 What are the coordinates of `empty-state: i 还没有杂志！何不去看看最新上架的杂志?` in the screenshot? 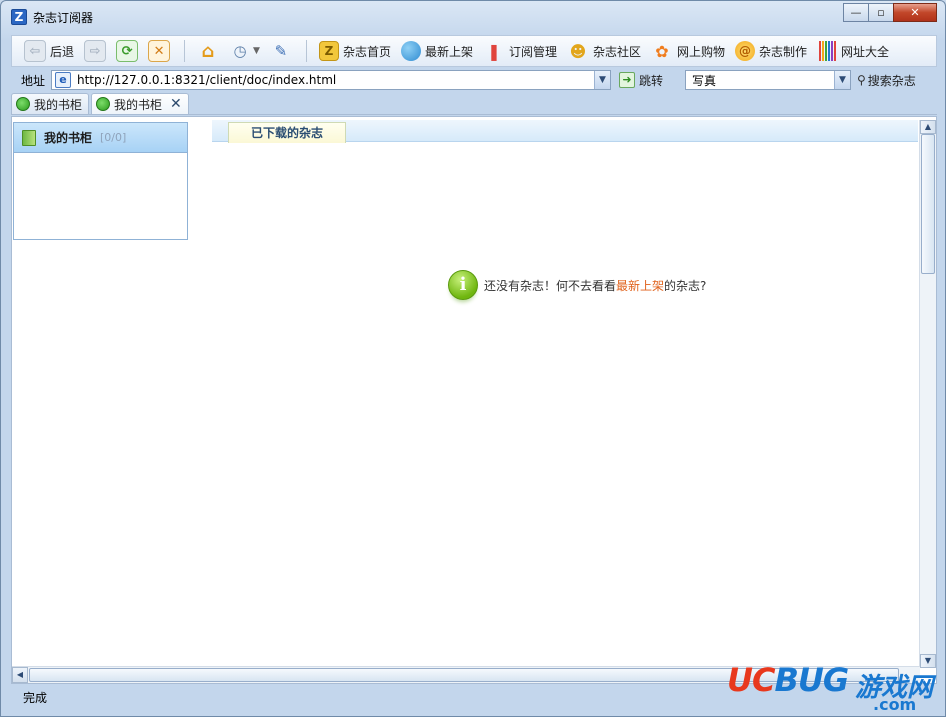 It's located at (577, 285).